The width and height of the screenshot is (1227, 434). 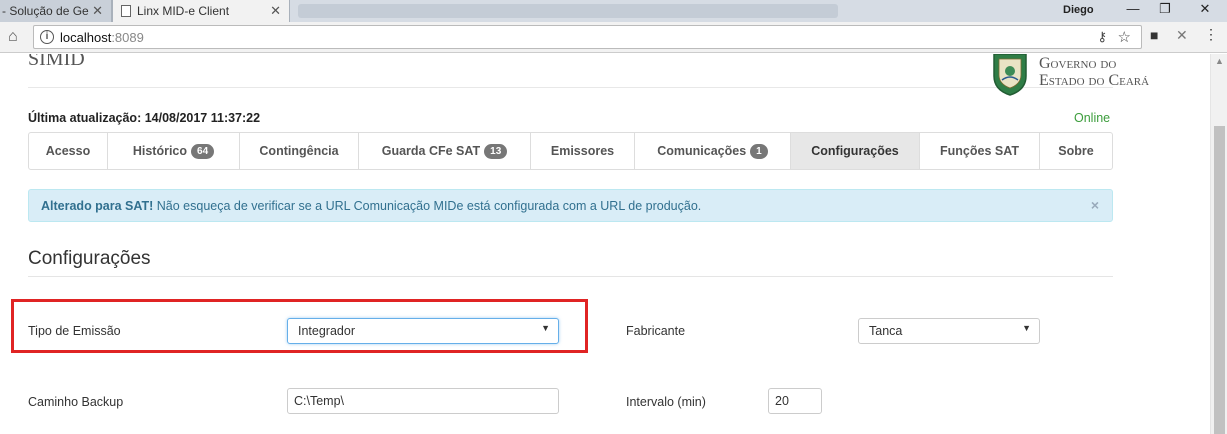 What do you see at coordinates (570, 276) in the screenshot?
I see `section-divider` at bounding box center [570, 276].